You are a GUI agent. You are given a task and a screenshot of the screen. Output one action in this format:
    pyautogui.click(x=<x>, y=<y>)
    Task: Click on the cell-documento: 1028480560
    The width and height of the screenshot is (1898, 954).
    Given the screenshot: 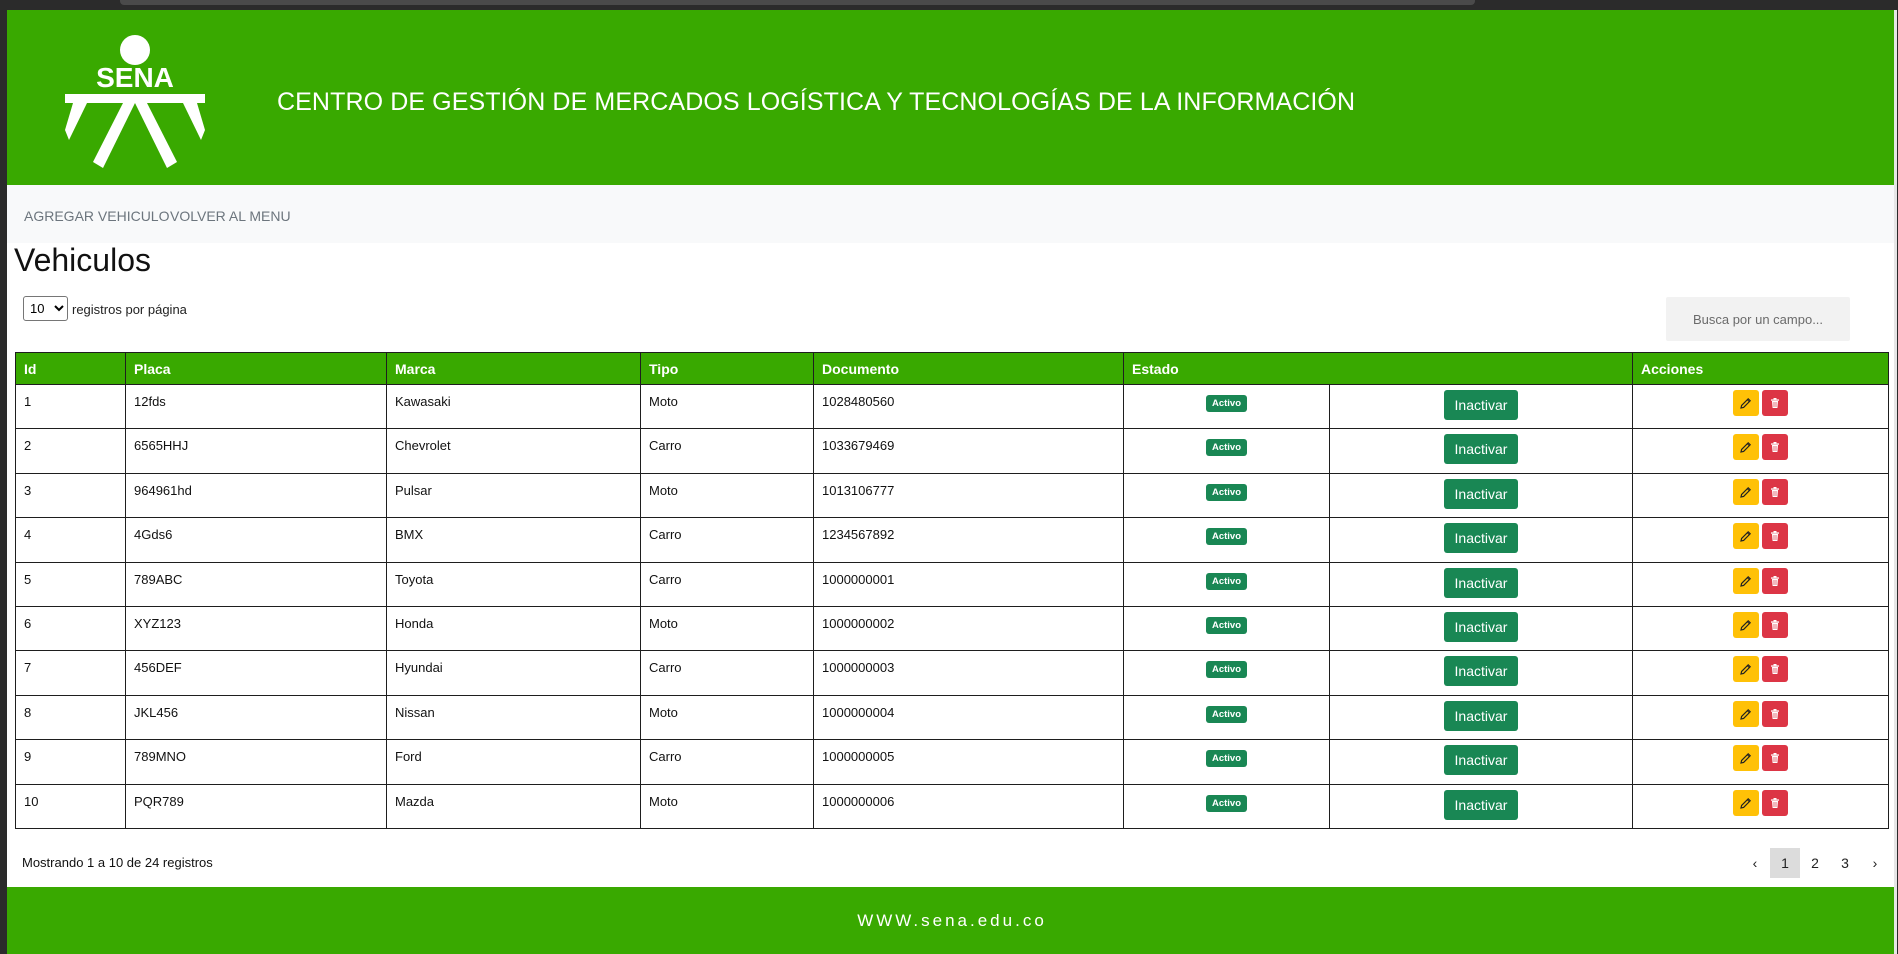 What is the action you would take?
    pyautogui.click(x=968, y=406)
    